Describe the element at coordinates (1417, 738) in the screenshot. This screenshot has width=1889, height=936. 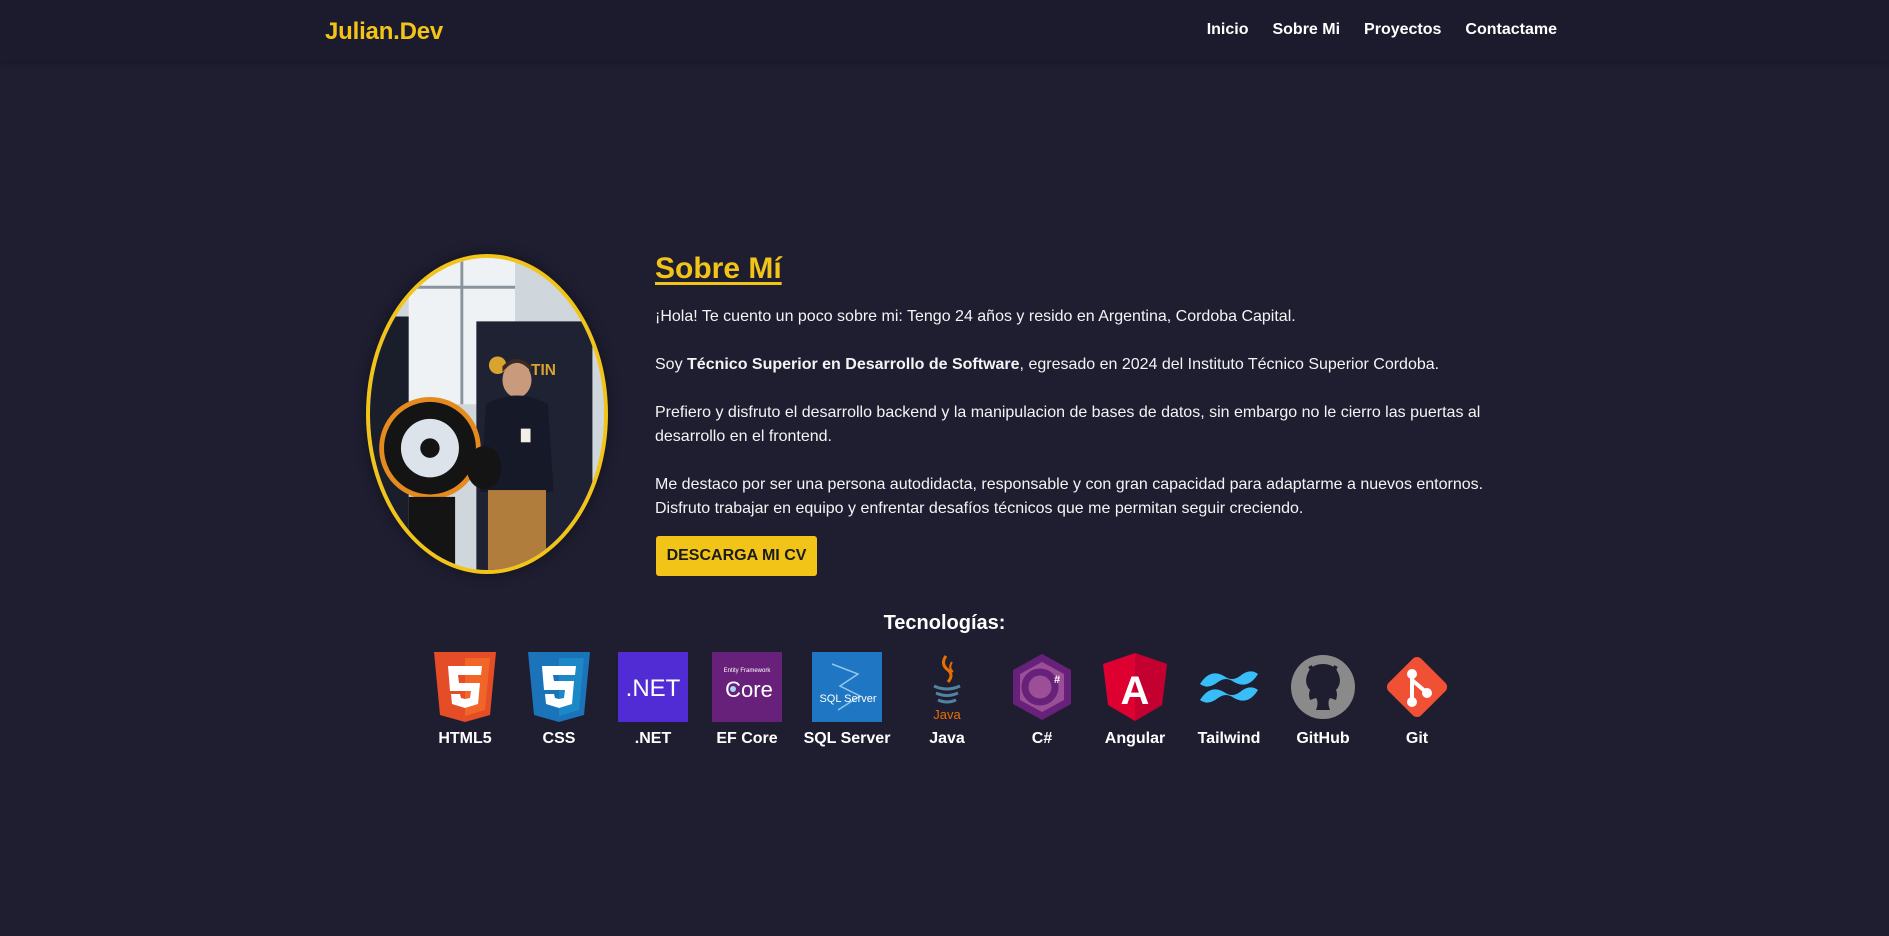
I see `tech-label-git: Git` at that location.